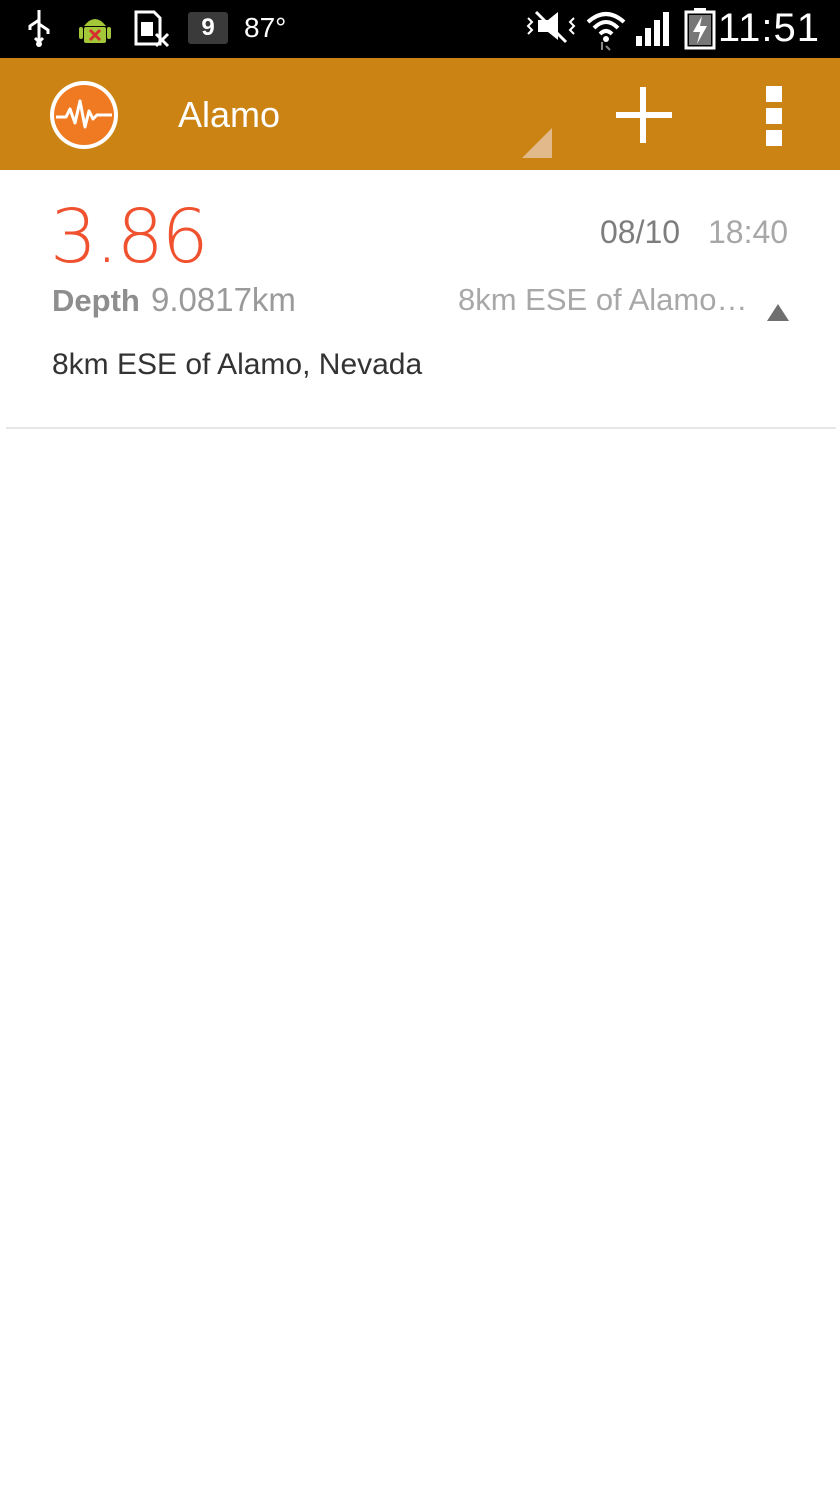  What do you see at coordinates (700, 31) in the screenshot?
I see `battery-charging-icon` at bounding box center [700, 31].